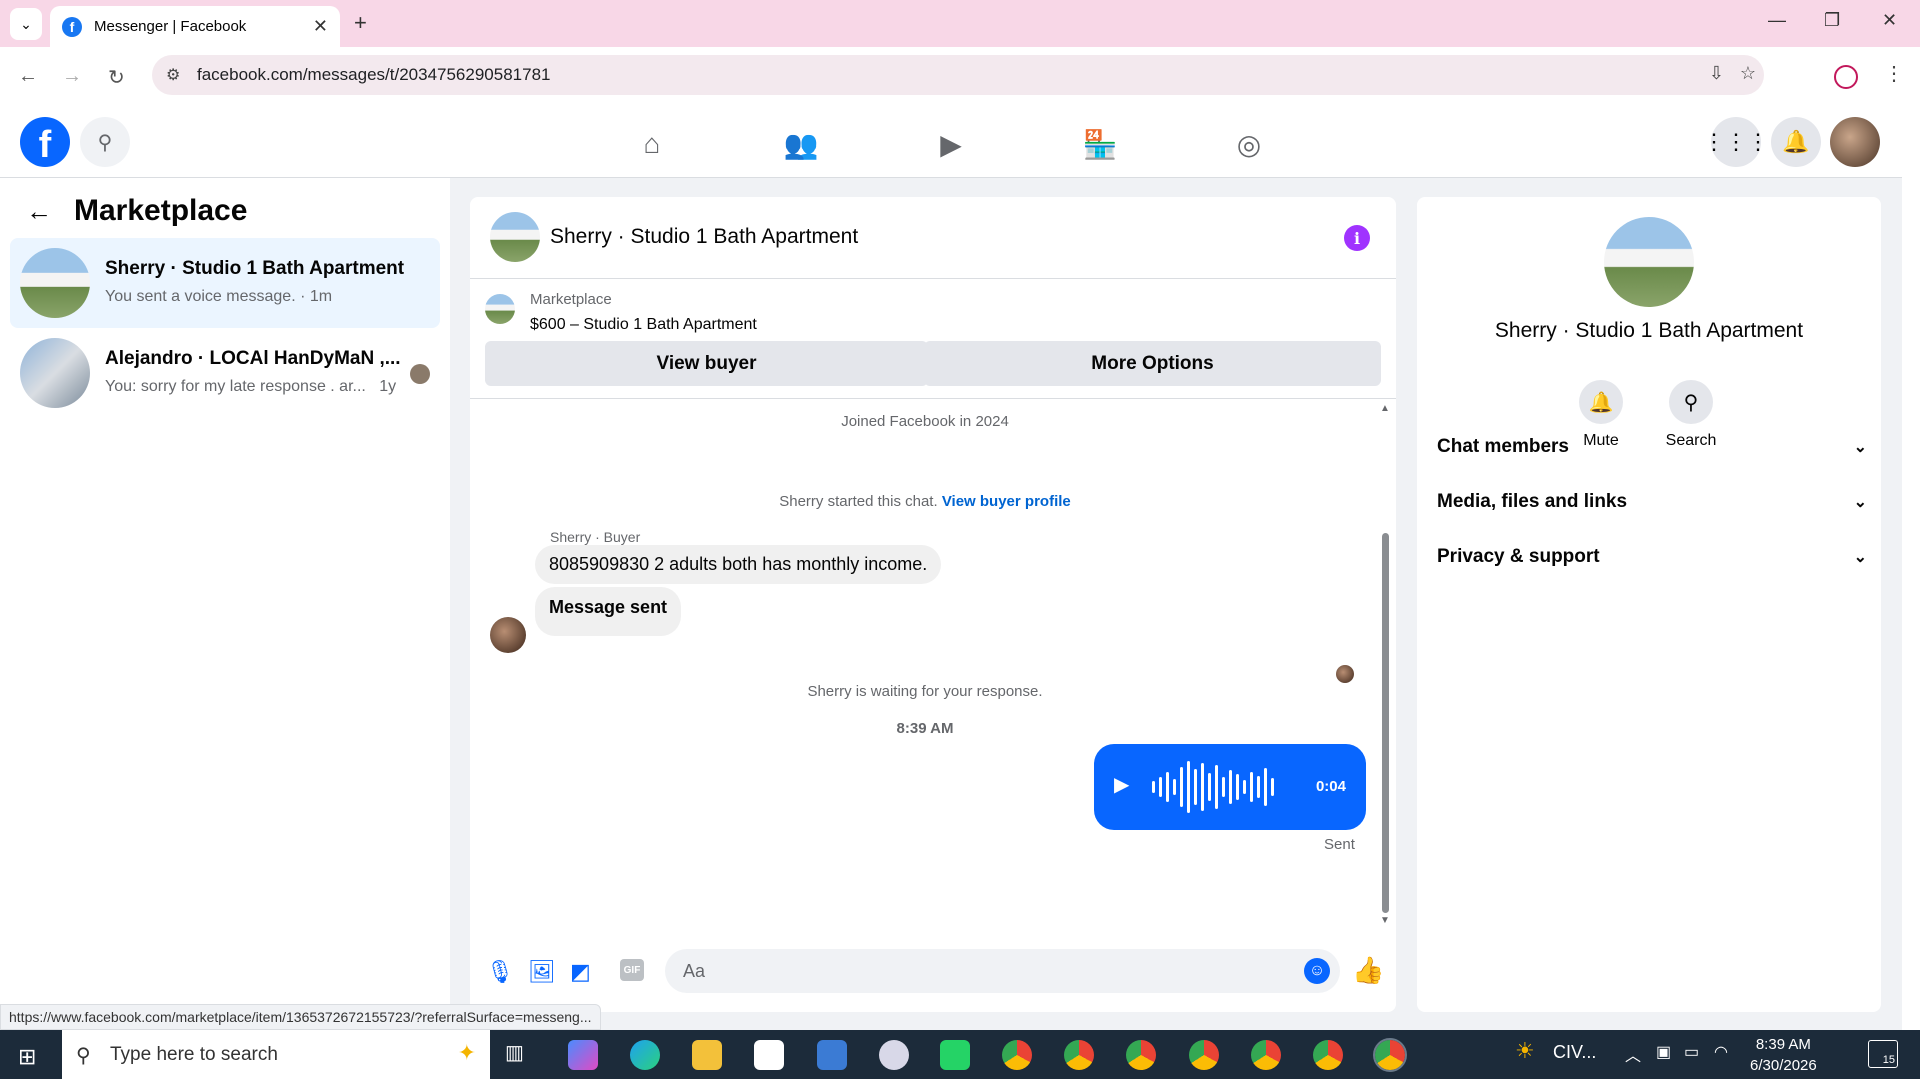 The image size is (1920, 1079). Describe the element at coordinates (1006, 501) in the screenshot. I see `view-buyer-profile-link: View buyer profile` at that location.